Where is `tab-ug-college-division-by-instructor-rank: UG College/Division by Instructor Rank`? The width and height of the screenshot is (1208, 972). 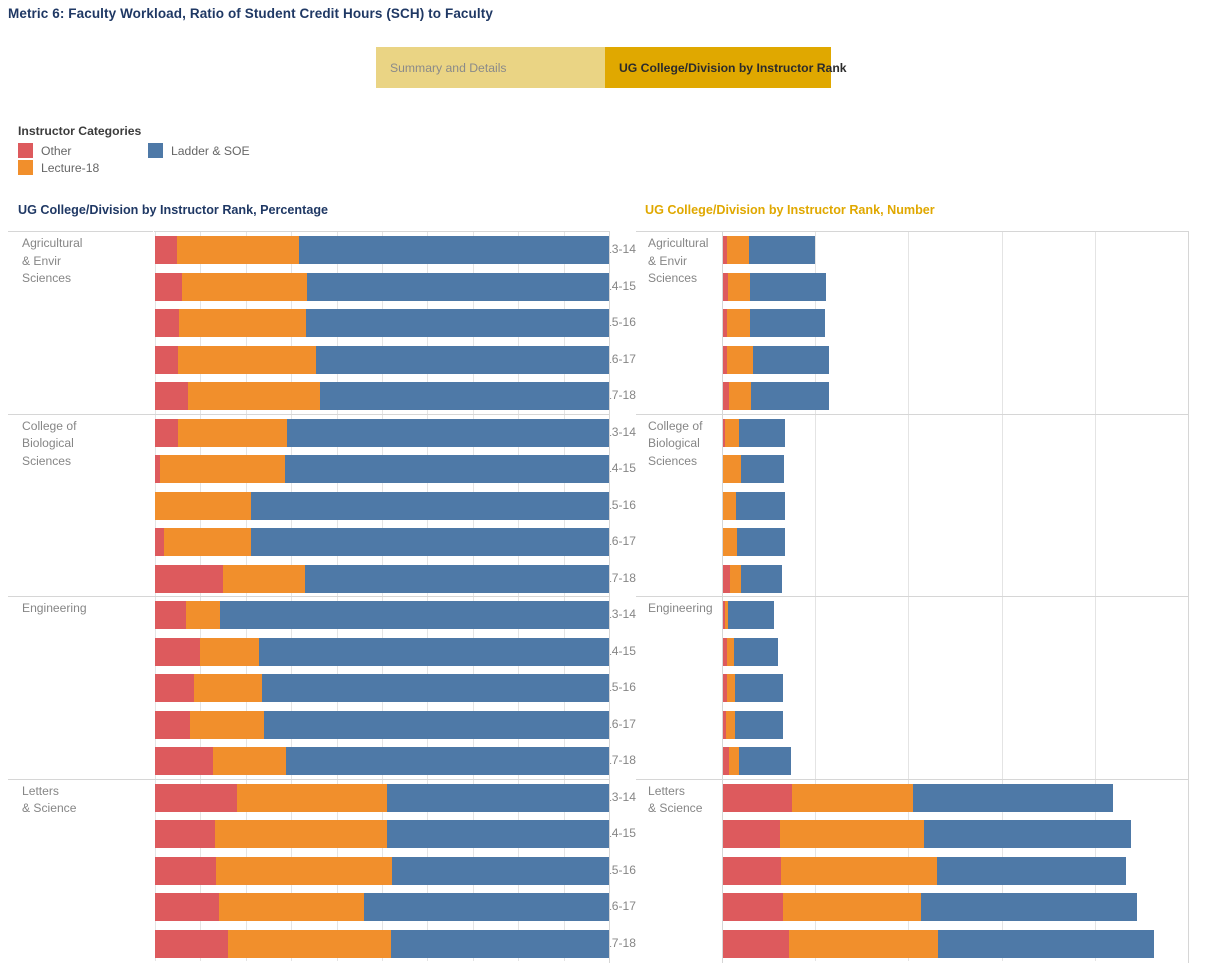 tab-ug-college-division-by-instructor-rank: UG College/Division by Instructor Rank is located at coordinates (726, 67).